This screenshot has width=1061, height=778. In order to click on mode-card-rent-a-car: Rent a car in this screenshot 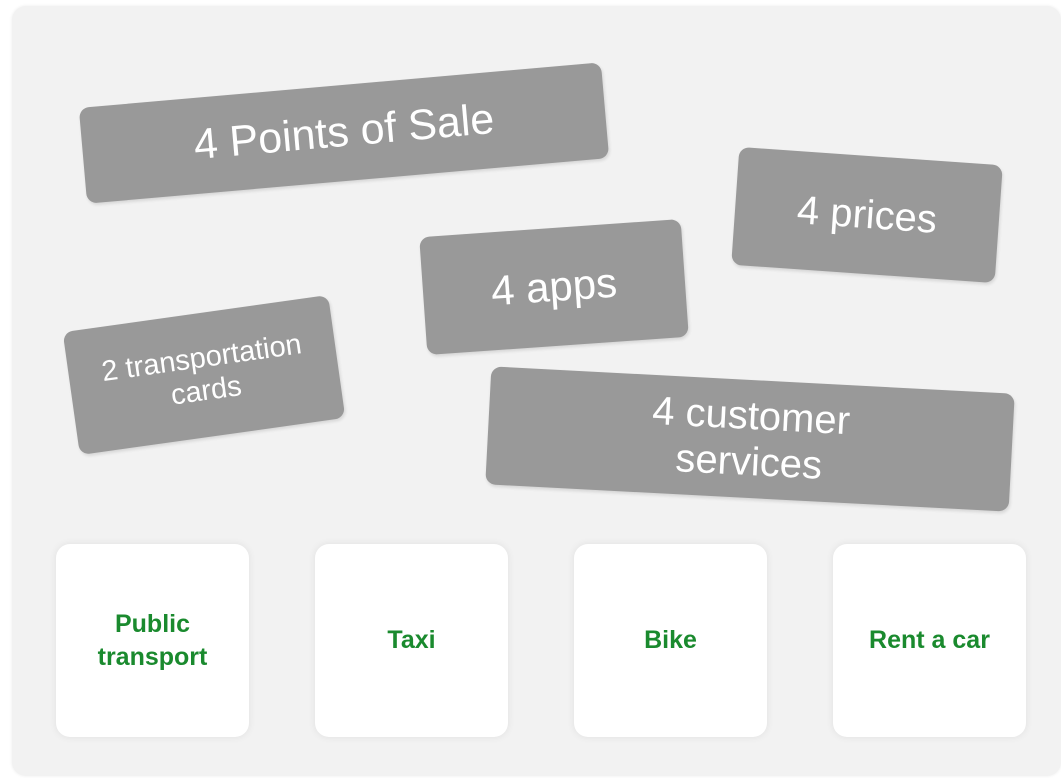, I will do `click(929, 640)`.